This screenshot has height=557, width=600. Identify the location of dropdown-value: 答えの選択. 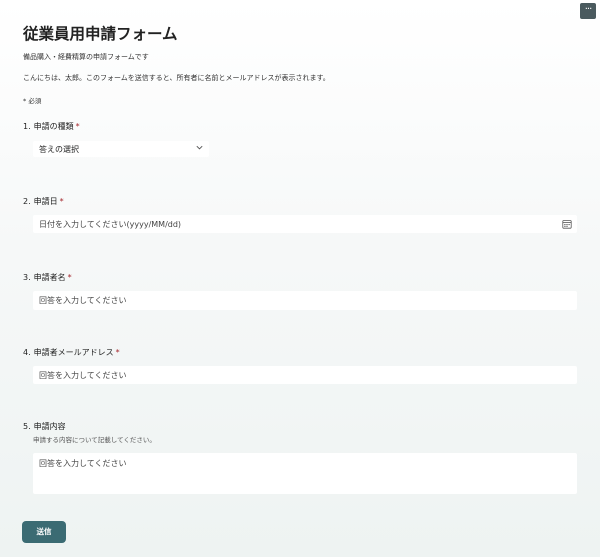
(59, 149).